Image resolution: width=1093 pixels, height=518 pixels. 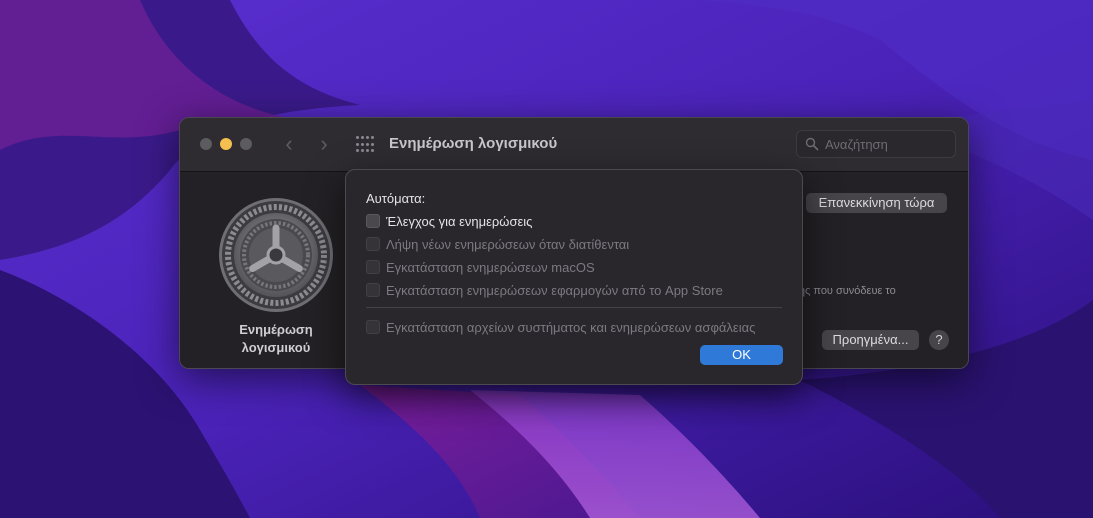 I want to click on search-field: Αναζήτηση, so click(x=876, y=144).